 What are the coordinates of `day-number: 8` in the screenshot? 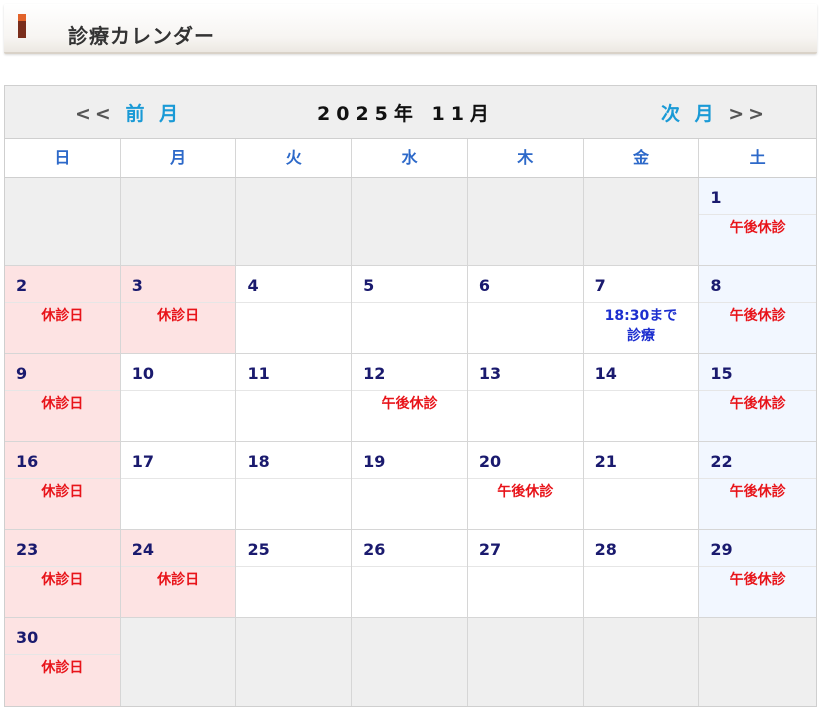 It's located at (716, 285).